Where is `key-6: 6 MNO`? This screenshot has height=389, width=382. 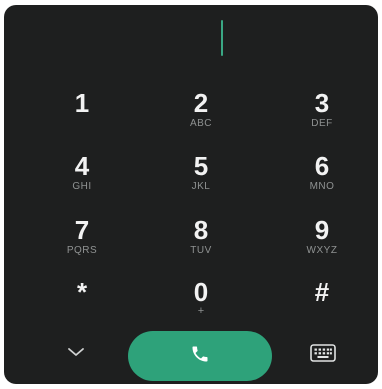 key-6: 6 MNO is located at coordinates (322, 170).